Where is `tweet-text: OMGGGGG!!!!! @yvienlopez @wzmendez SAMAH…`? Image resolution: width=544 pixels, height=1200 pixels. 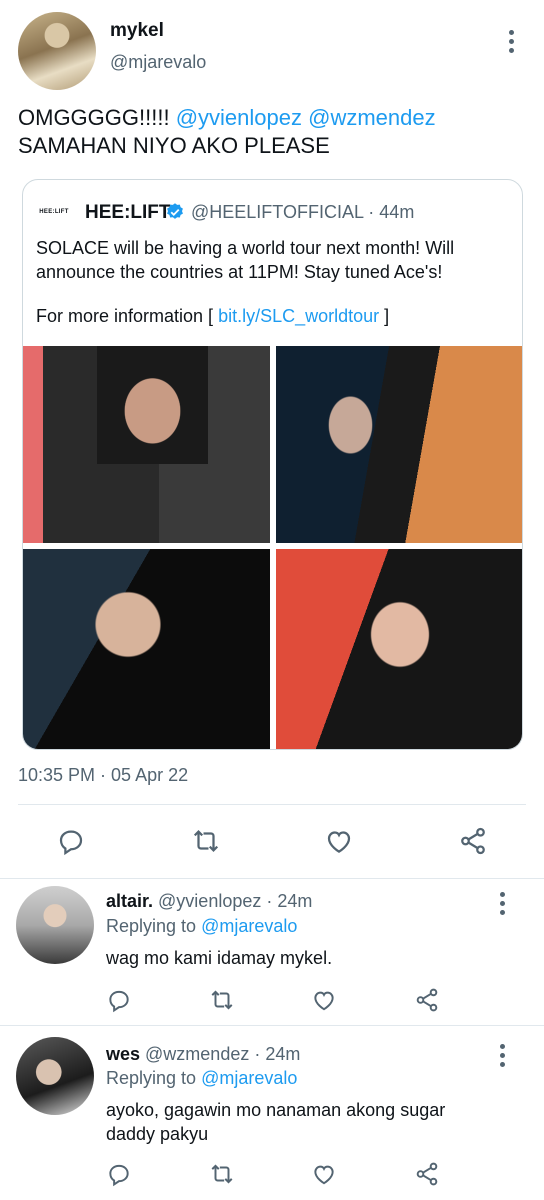
tweet-text: OMGGGGG!!!!! @yvienlopez @wzmendez SAMAH… is located at coordinates (273, 132).